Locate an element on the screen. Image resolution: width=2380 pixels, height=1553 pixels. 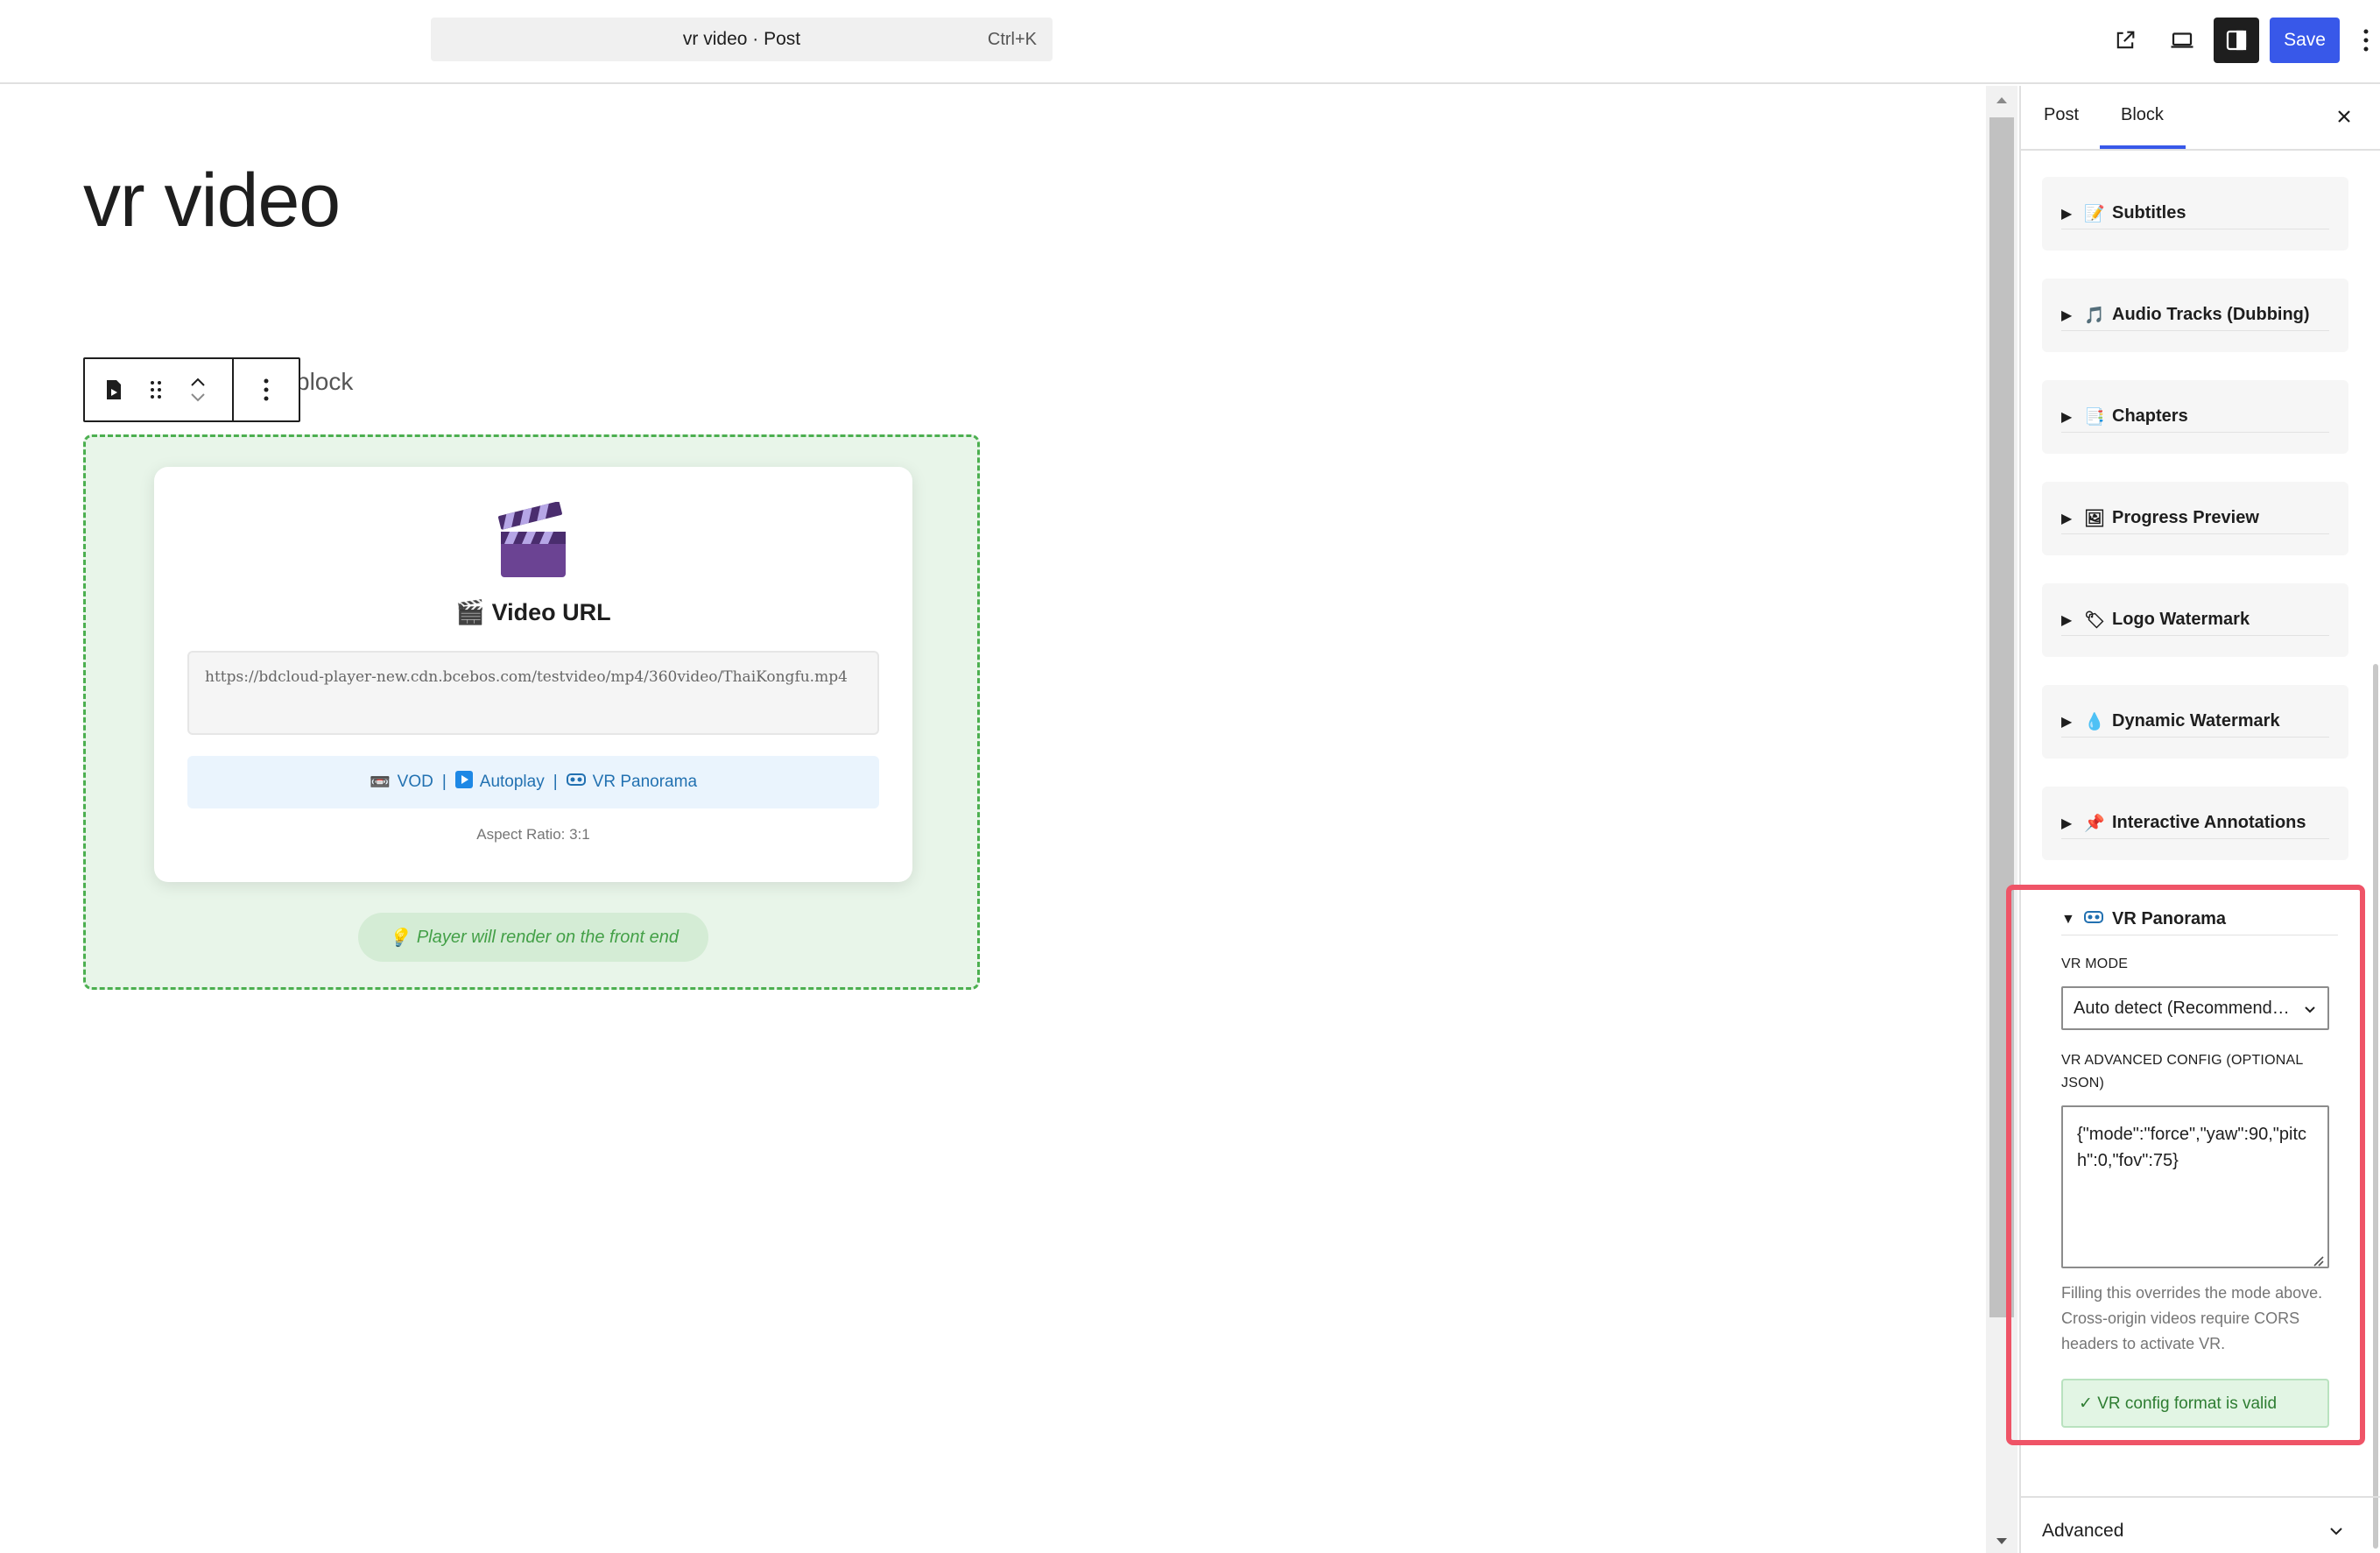
sidebar-toggle-icon is located at coordinates (2236, 40).